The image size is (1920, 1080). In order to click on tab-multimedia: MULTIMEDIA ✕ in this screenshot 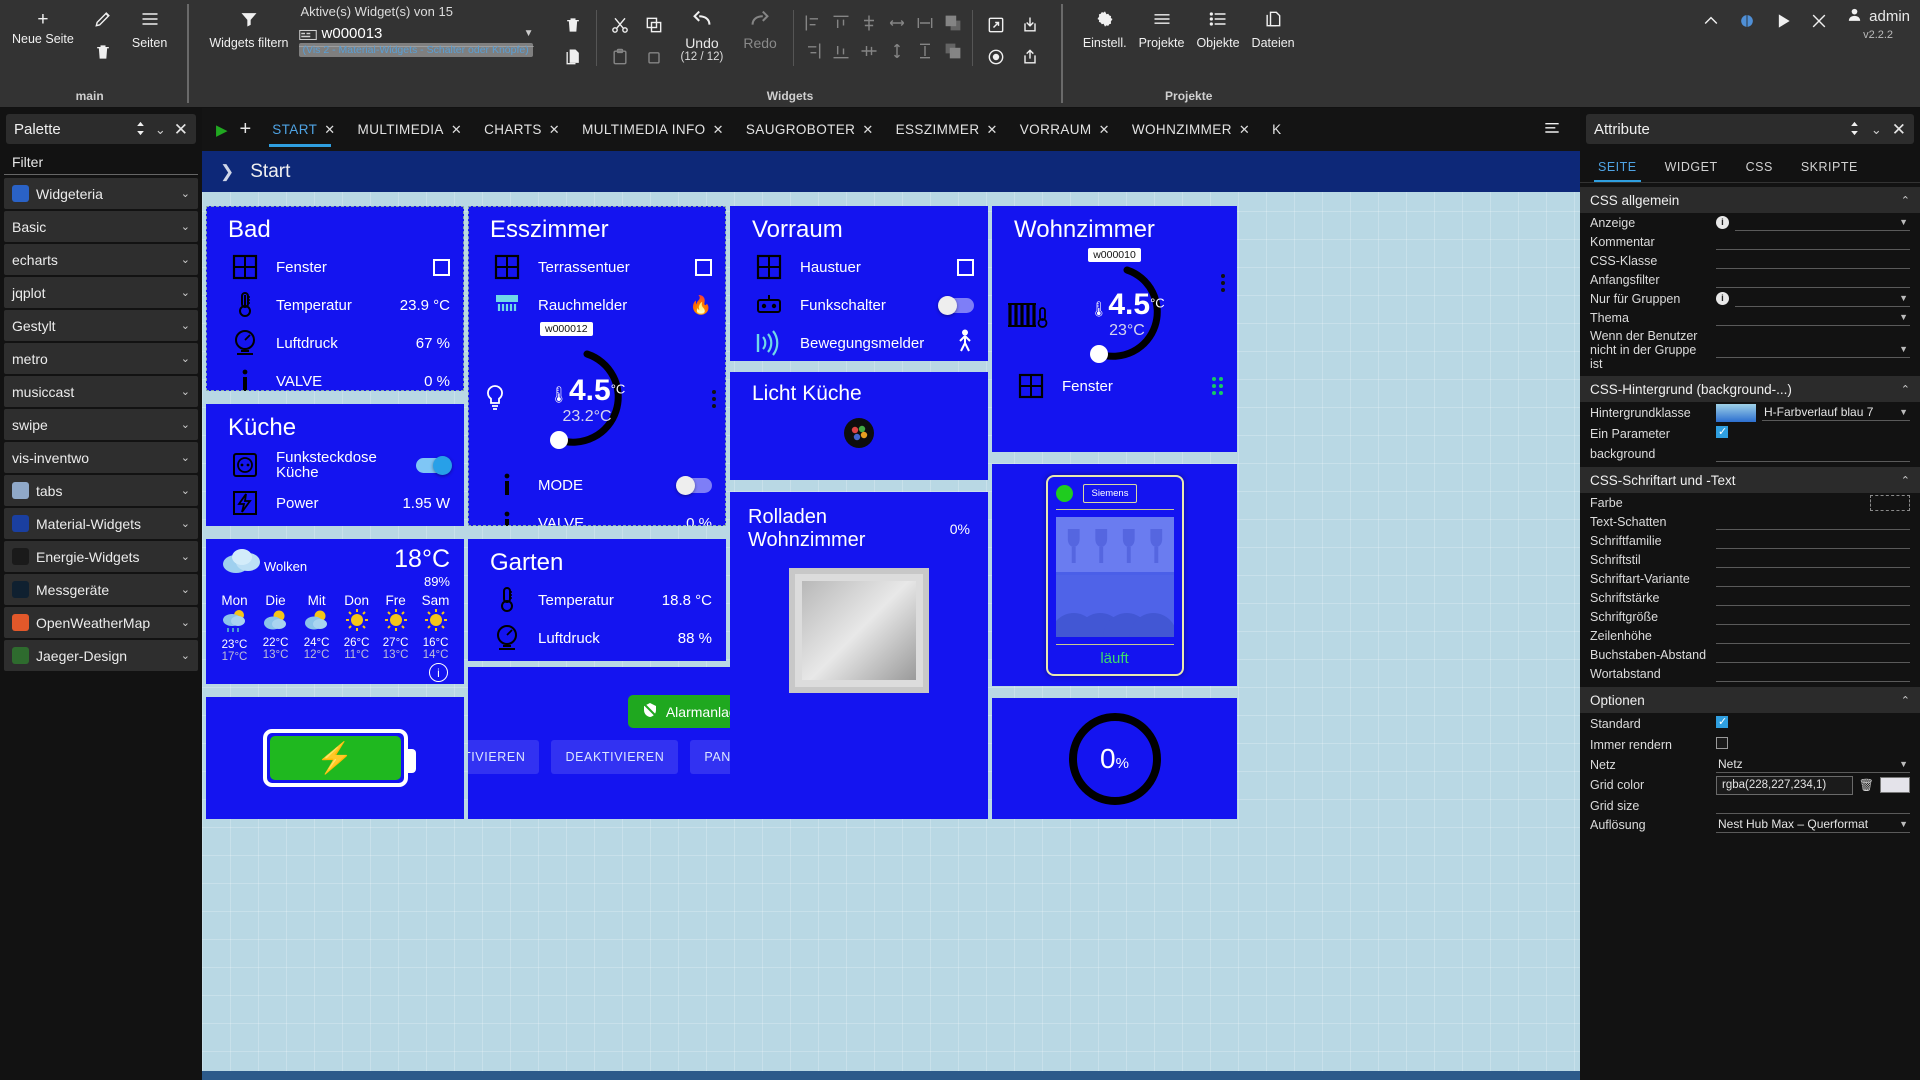, I will do `click(410, 129)`.